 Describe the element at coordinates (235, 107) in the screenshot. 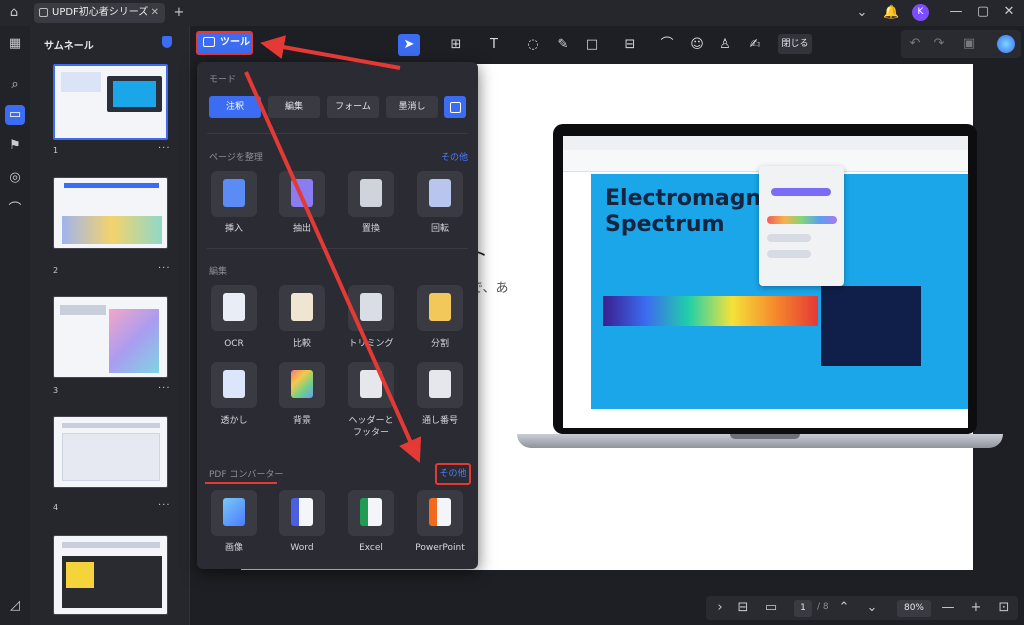

I see `mode-annotate-button: 注釈` at that location.